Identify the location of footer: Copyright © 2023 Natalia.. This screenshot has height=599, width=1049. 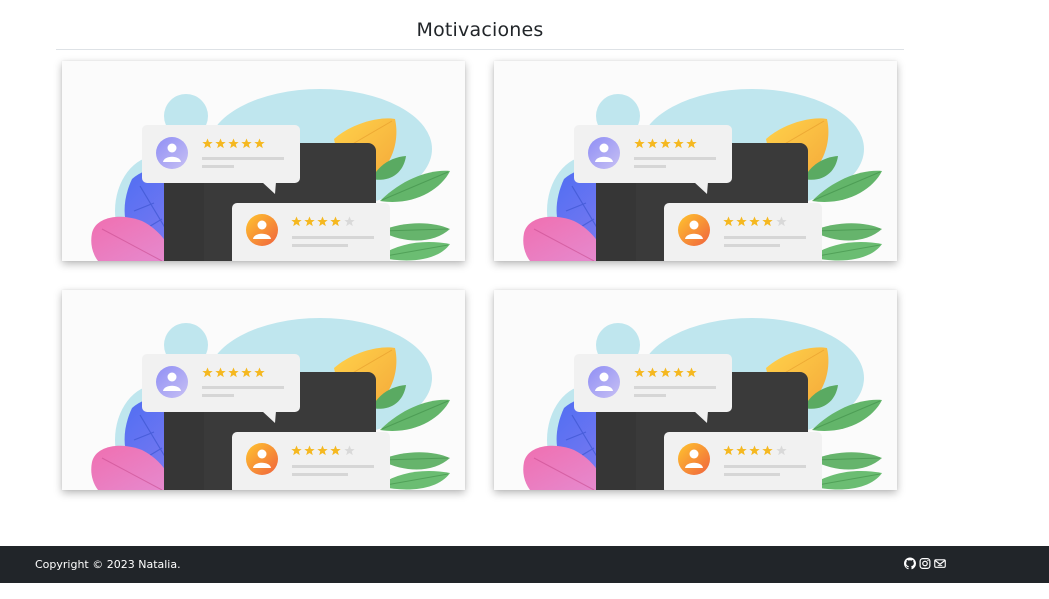
(524, 564).